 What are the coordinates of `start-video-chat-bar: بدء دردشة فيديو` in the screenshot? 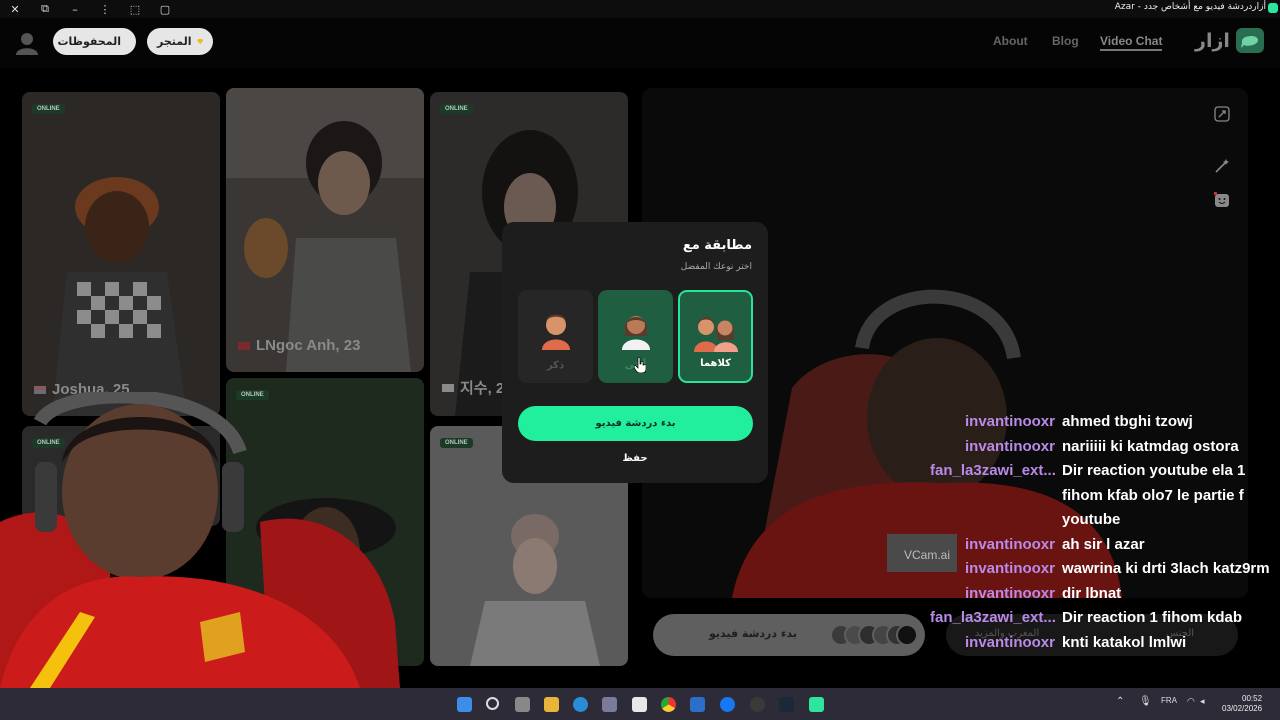 It's located at (789, 635).